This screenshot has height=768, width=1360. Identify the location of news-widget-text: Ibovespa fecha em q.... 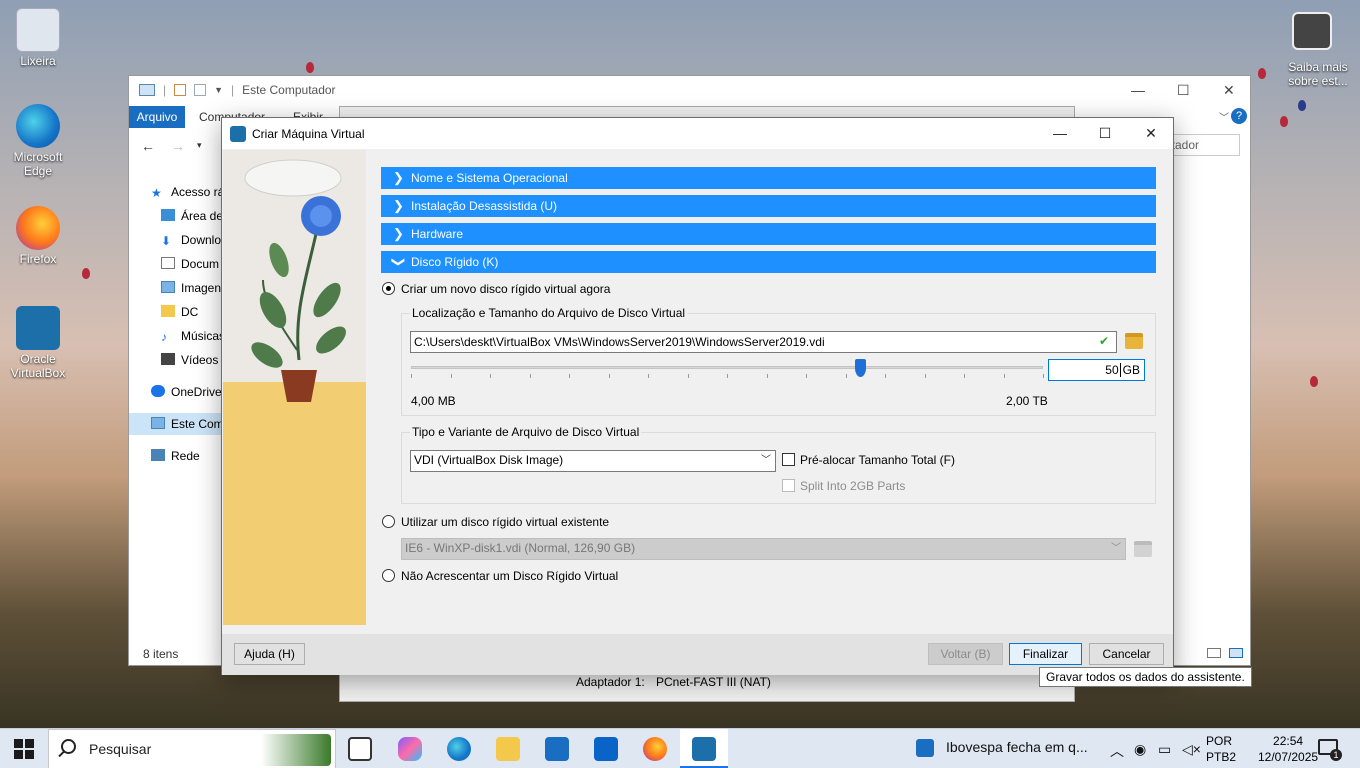
(1017, 747).